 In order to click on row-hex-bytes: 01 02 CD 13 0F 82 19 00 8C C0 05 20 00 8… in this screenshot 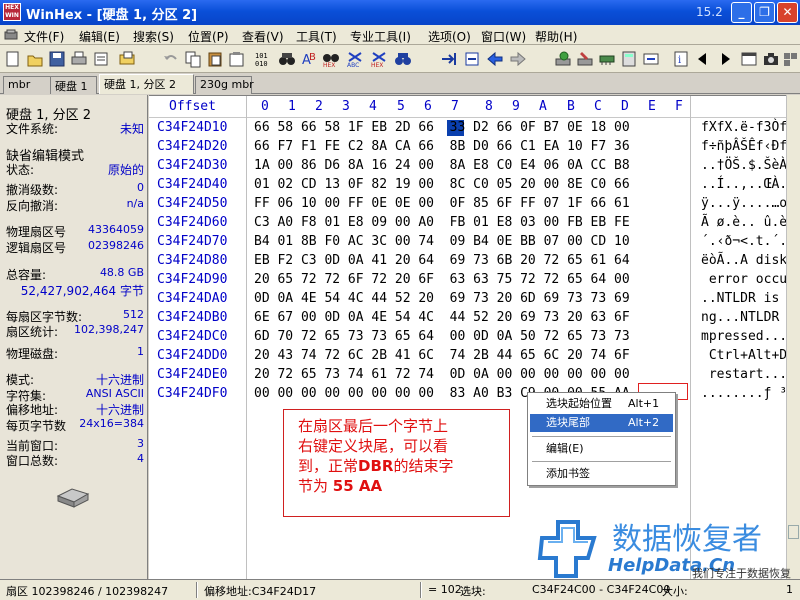, I will do `click(442, 184)`.